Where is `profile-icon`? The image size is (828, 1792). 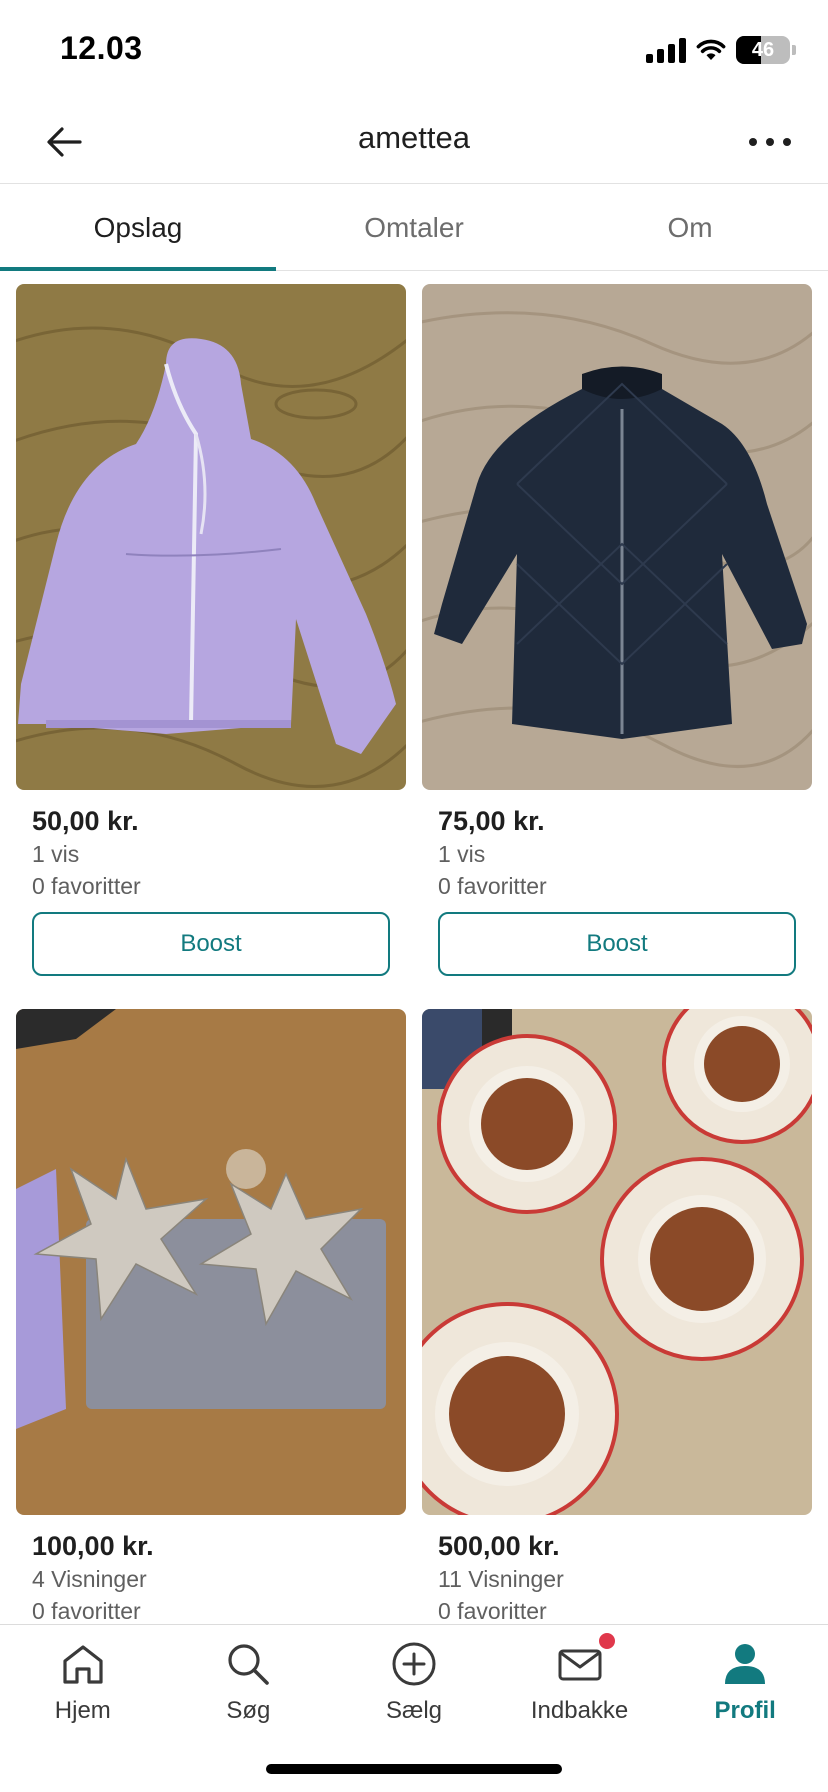 profile-icon is located at coordinates (745, 1664).